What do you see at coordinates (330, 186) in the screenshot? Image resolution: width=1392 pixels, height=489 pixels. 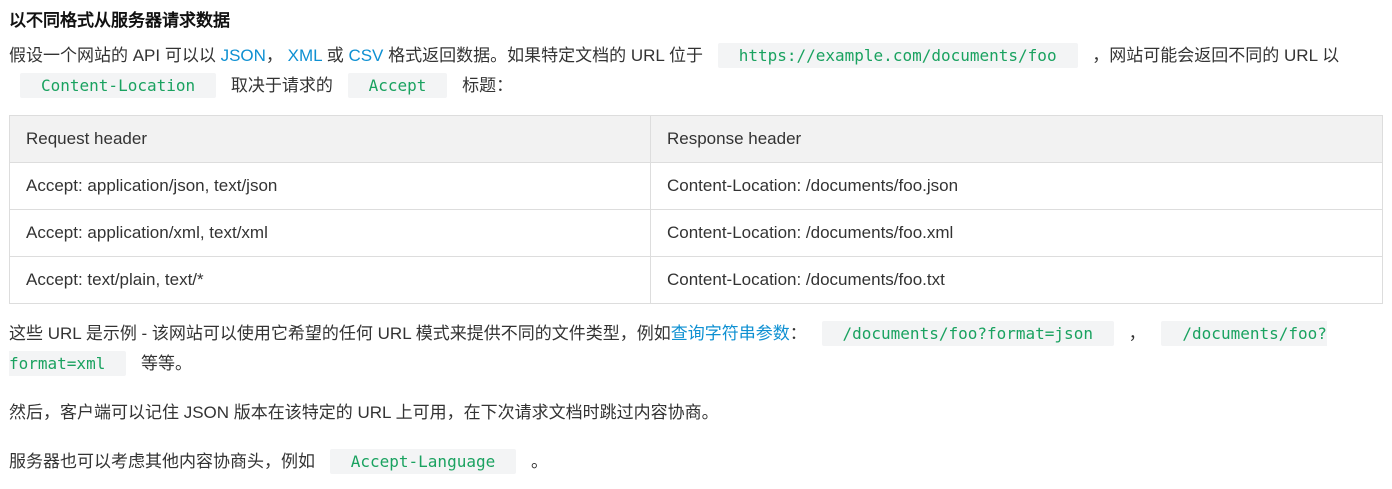 I see `table-cell-request: Accept: application/json, text/json` at bounding box center [330, 186].